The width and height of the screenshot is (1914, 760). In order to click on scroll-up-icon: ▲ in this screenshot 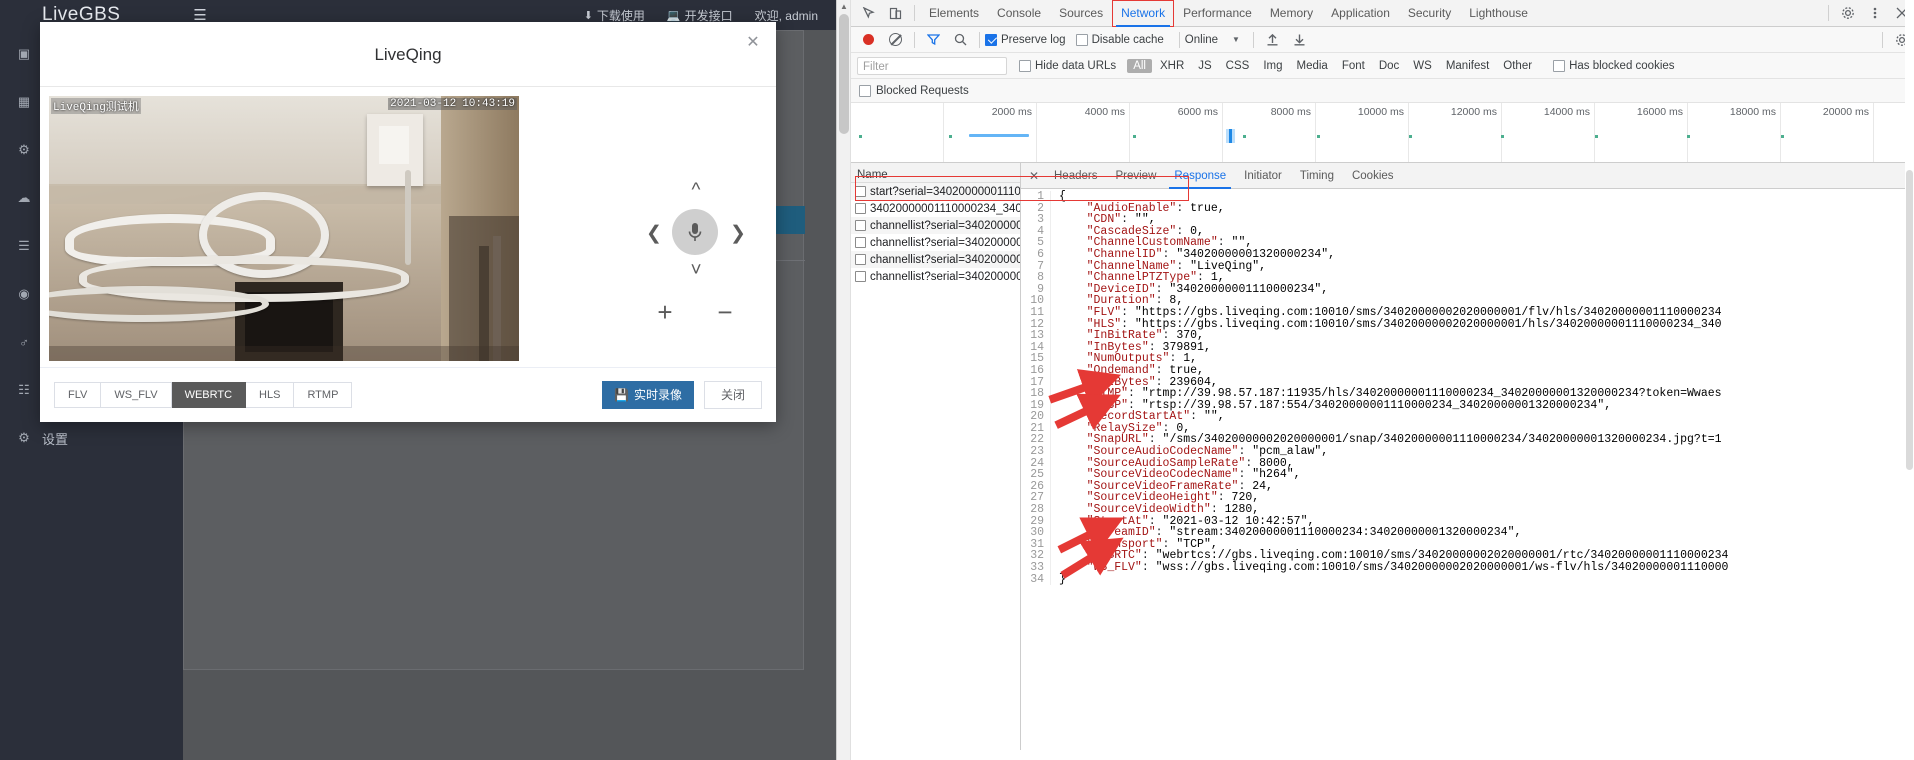, I will do `click(844, 6)`.